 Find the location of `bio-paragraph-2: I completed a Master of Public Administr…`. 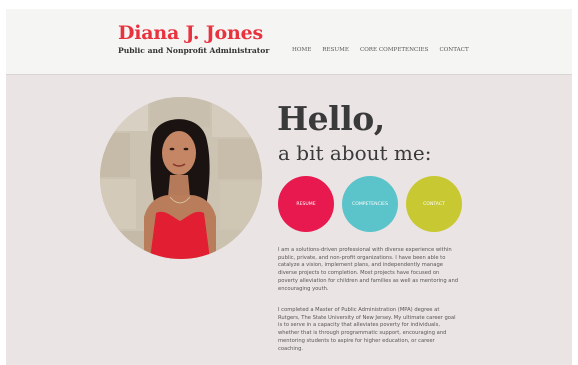

bio-paragraph-2: I completed a Master of Public Administr… is located at coordinates (367, 329).